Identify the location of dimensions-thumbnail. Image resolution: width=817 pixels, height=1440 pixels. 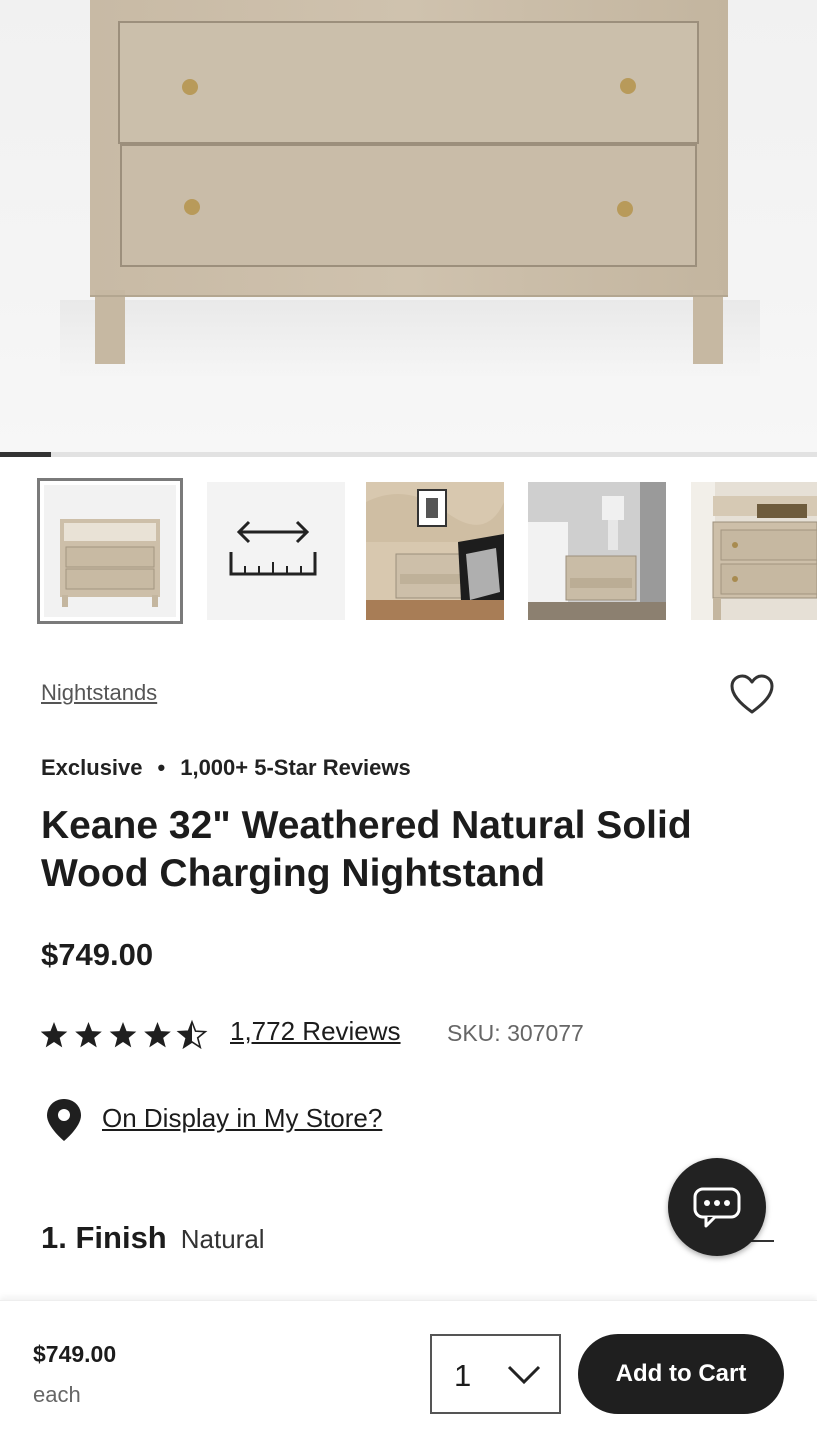
(276, 551).